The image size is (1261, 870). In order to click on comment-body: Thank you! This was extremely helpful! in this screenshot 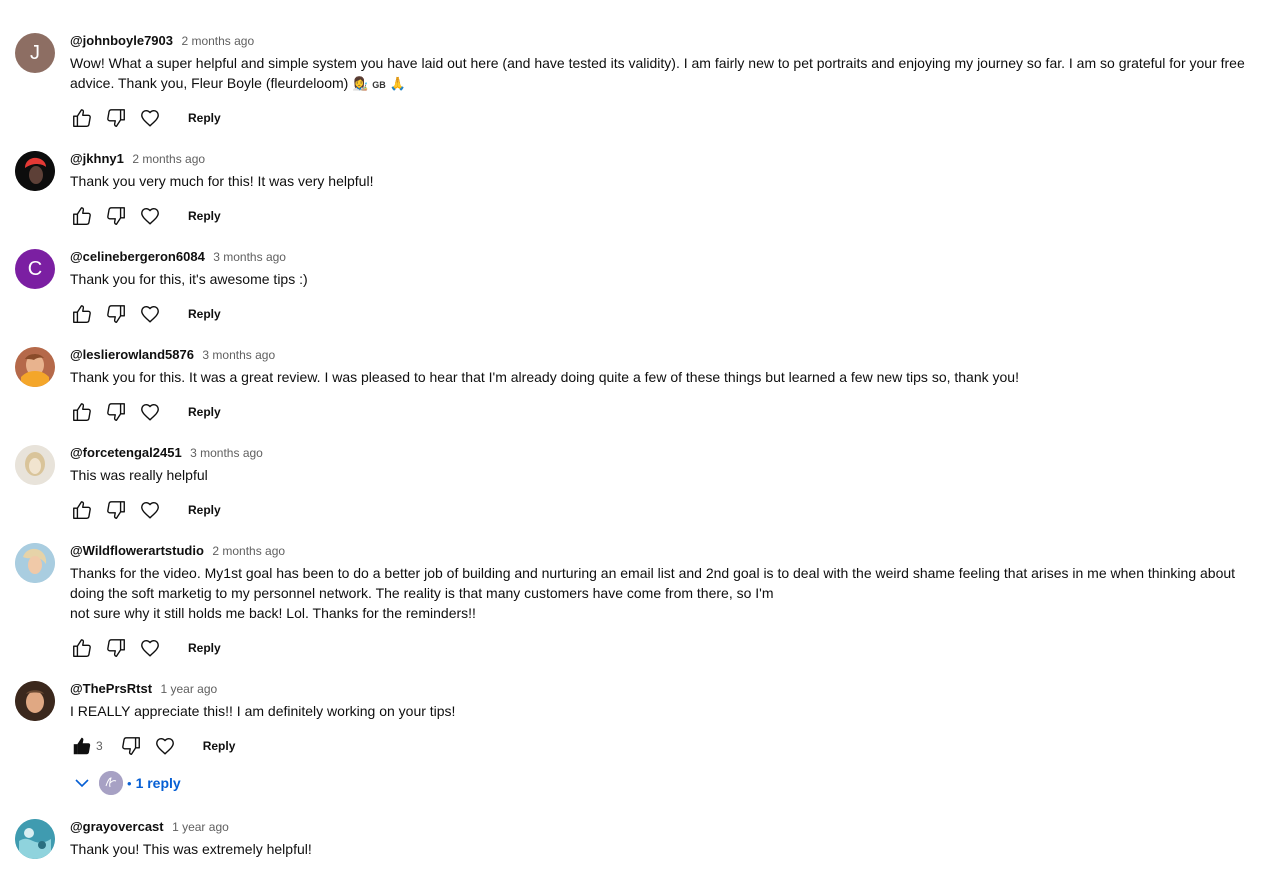, I will do `click(191, 849)`.